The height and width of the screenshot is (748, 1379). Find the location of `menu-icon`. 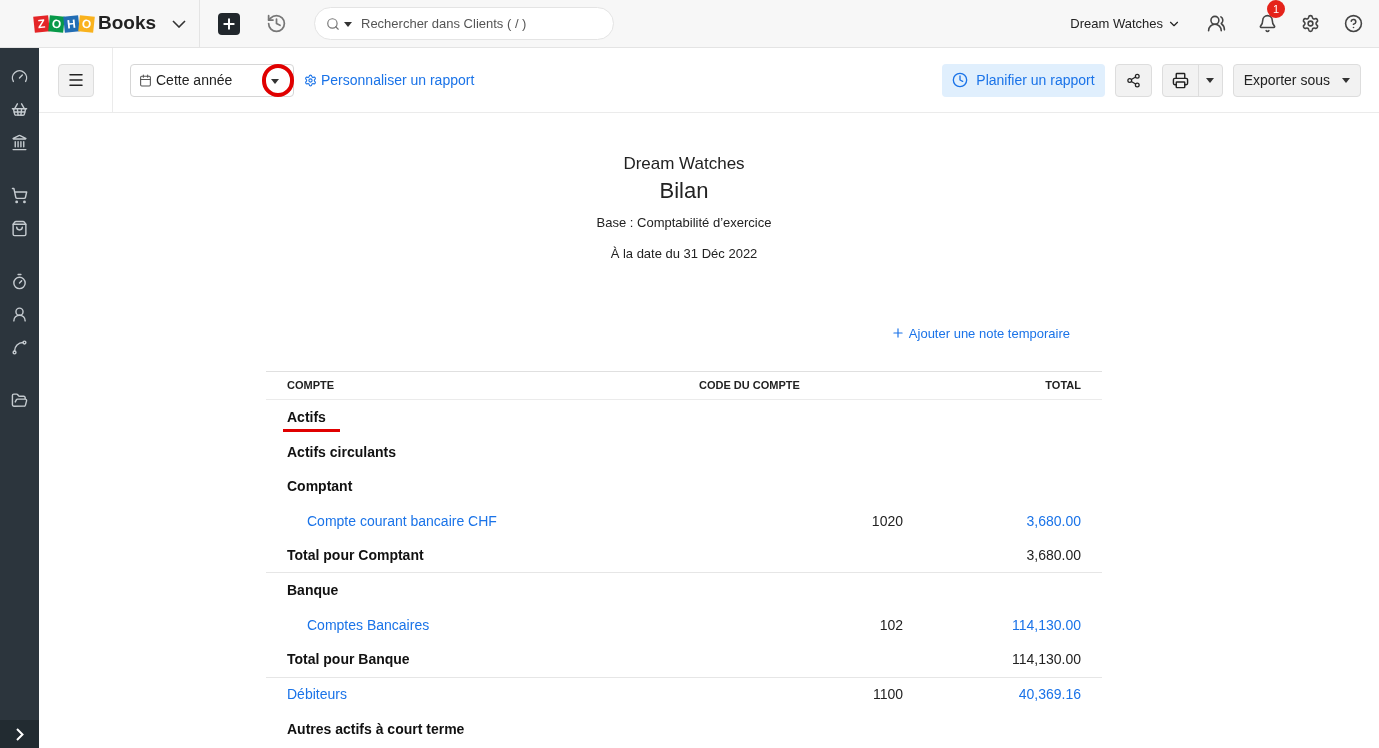

menu-icon is located at coordinates (75, 80).